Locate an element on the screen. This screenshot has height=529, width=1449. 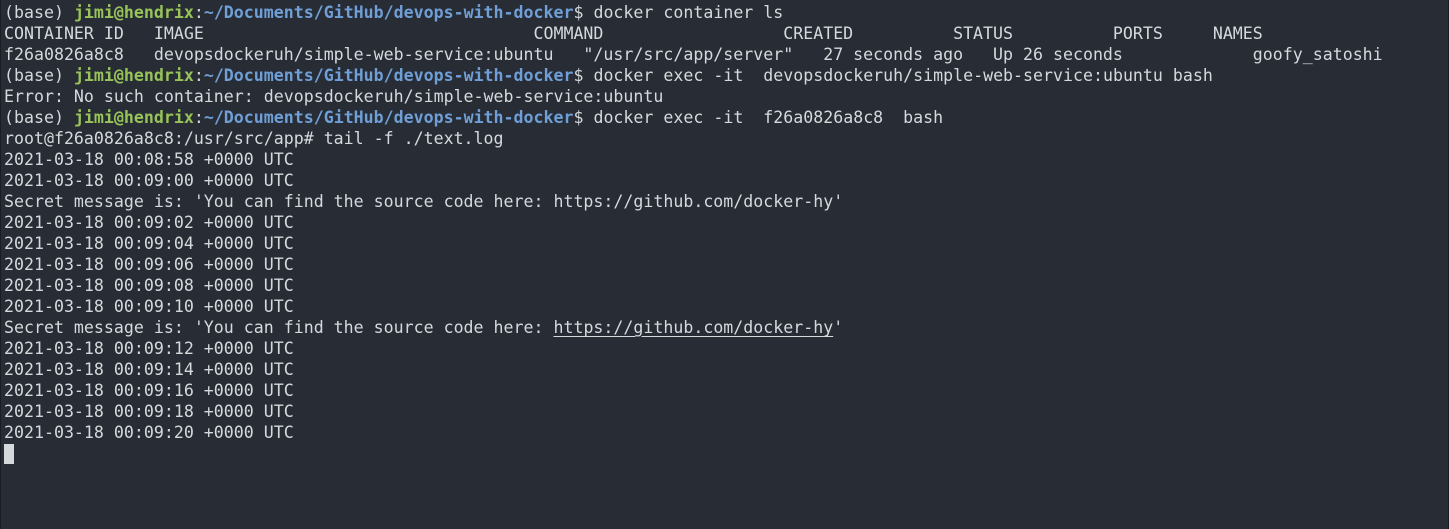
log-line: 2021-03-18 00:08:58 +0000 UTC is located at coordinates (149, 159).